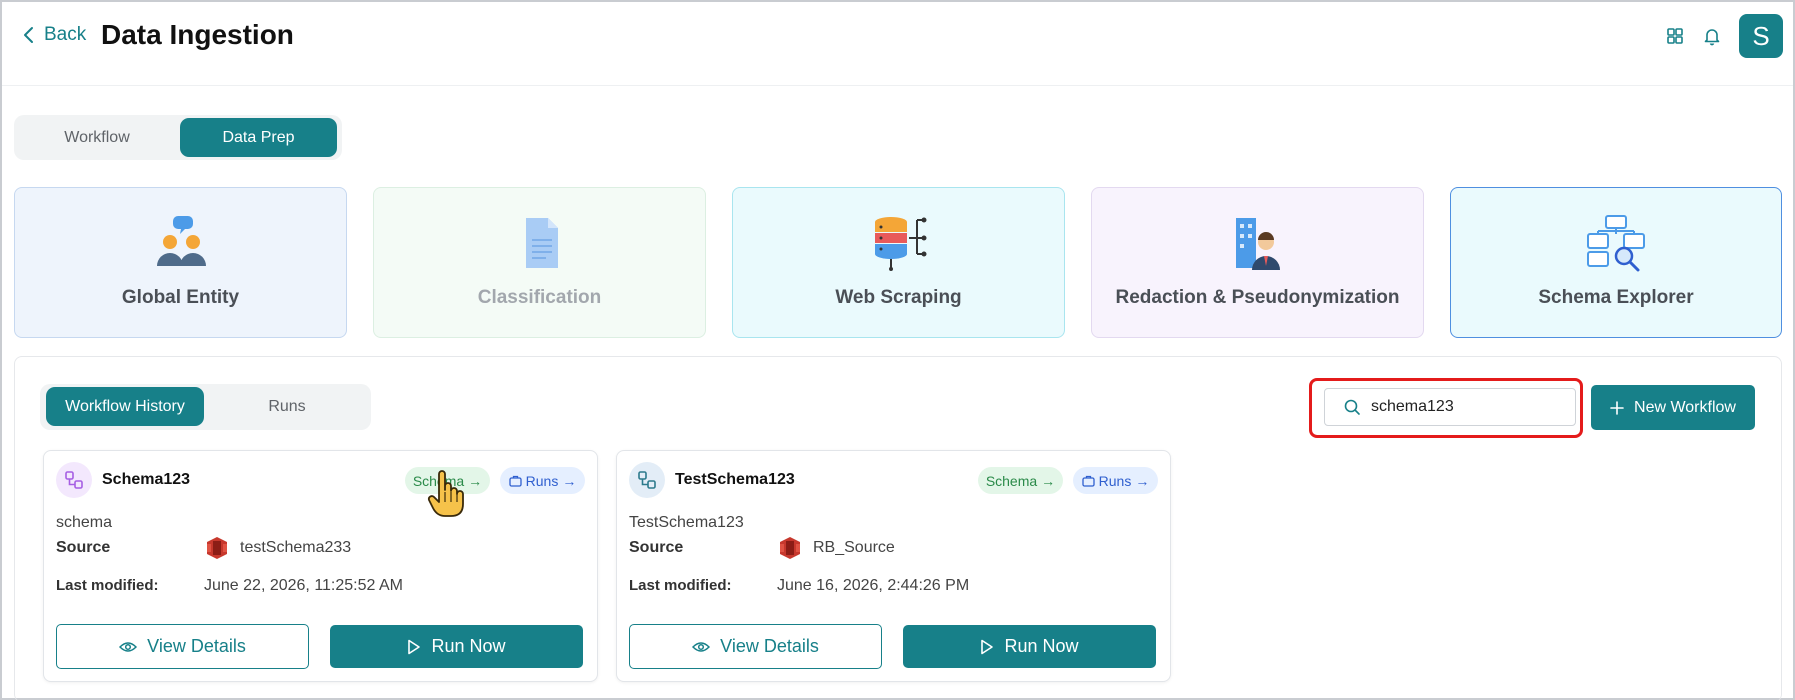 The height and width of the screenshot is (700, 1795). What do you see at coordinates (898, 297) in the screenshot?
I see `card-label: Web Scraping` at bounding box center [898, 297].